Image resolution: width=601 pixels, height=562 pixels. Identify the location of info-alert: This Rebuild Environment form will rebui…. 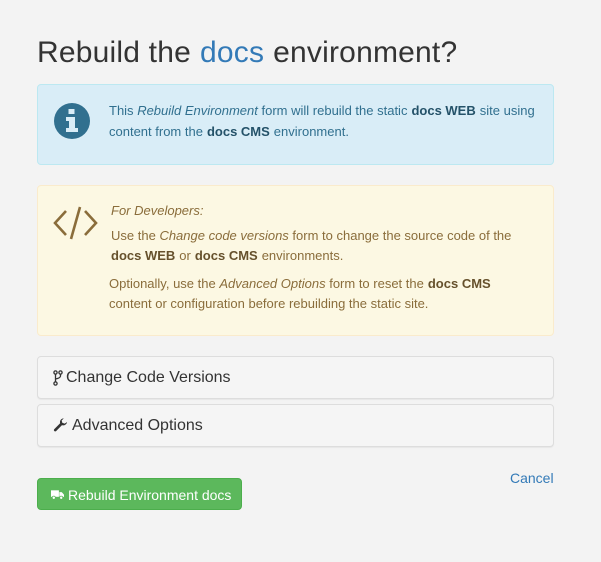
(295, 124).